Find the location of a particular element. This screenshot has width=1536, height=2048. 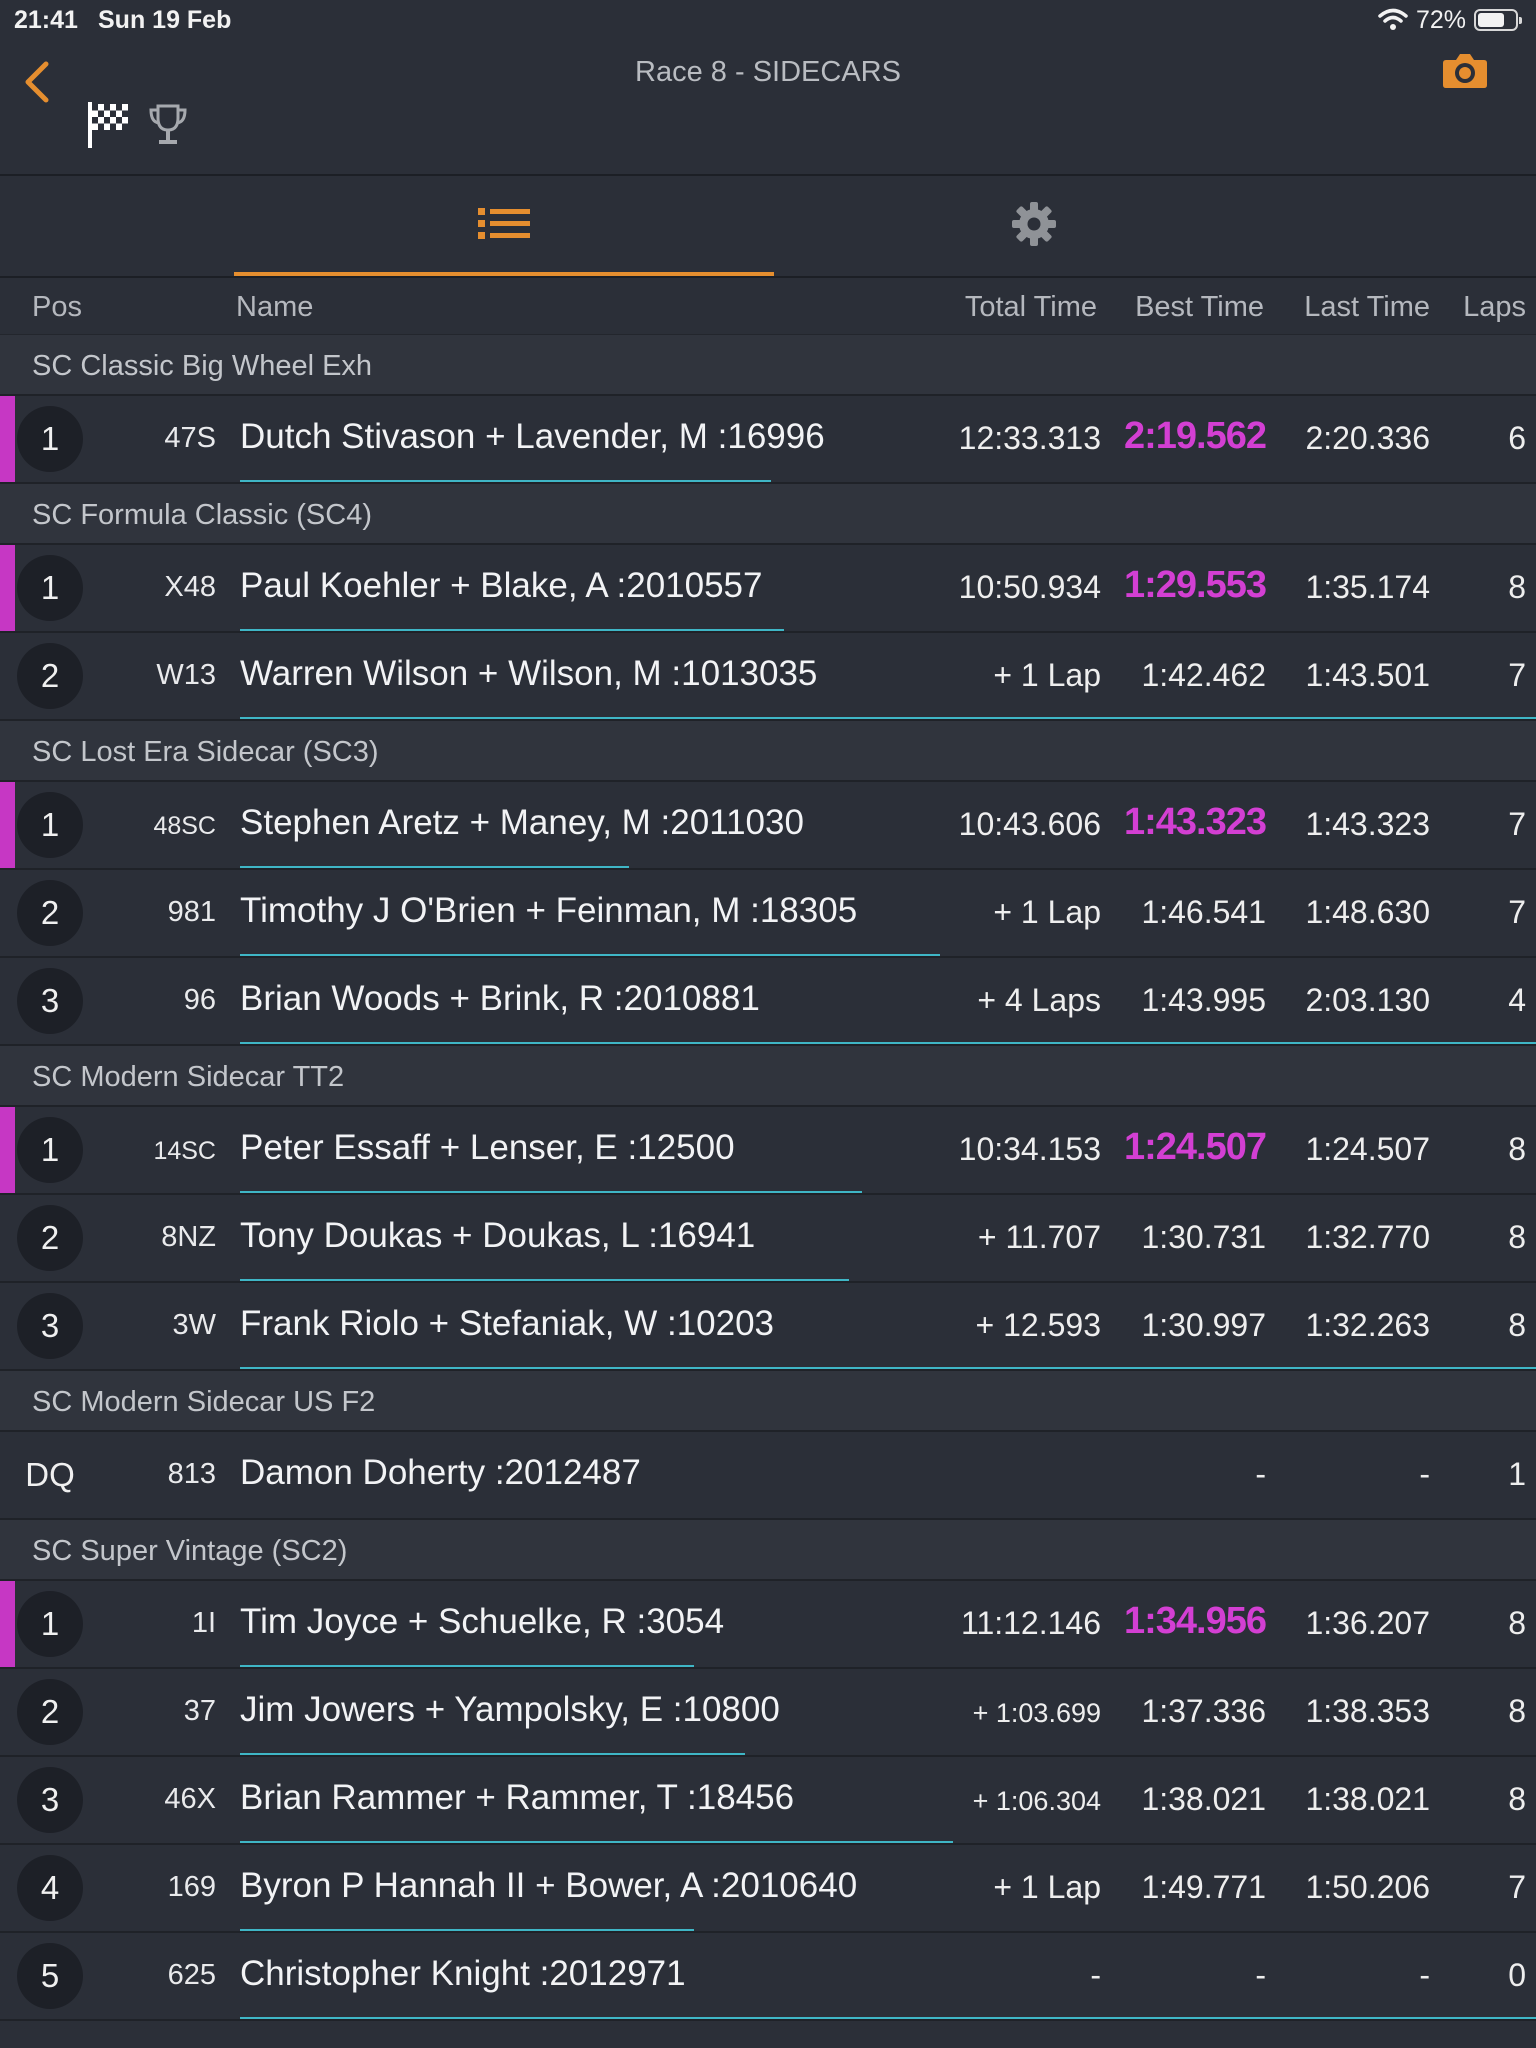

position-badge: 4 is located at coordinates (50, 1888).